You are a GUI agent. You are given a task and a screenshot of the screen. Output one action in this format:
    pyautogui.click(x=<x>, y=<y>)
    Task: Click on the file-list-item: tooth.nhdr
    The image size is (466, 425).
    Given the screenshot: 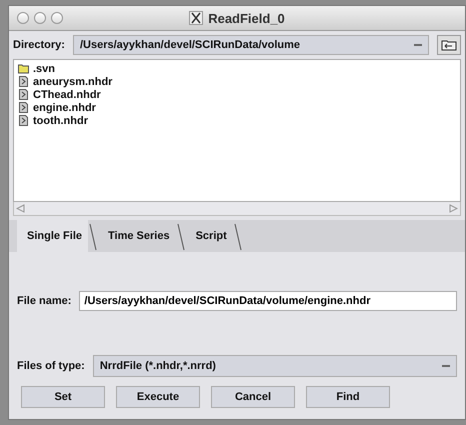 What is the action you would take?
    pyautogui.click(x=60, y=120)
    